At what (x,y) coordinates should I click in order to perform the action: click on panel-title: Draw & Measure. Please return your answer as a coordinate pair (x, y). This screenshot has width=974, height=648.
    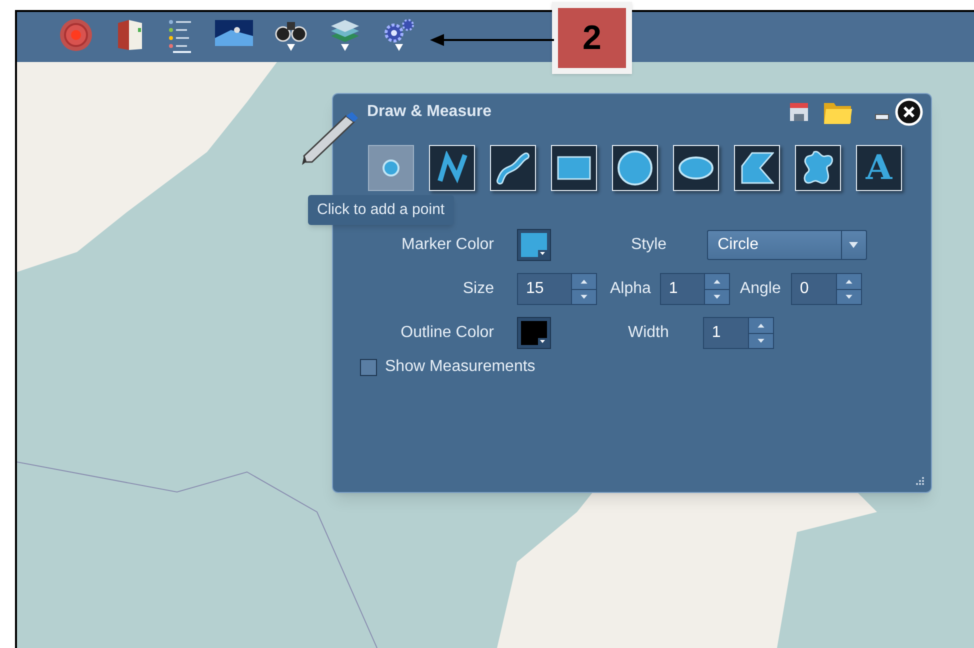
    Looking at the image, I should click on (429, 112).